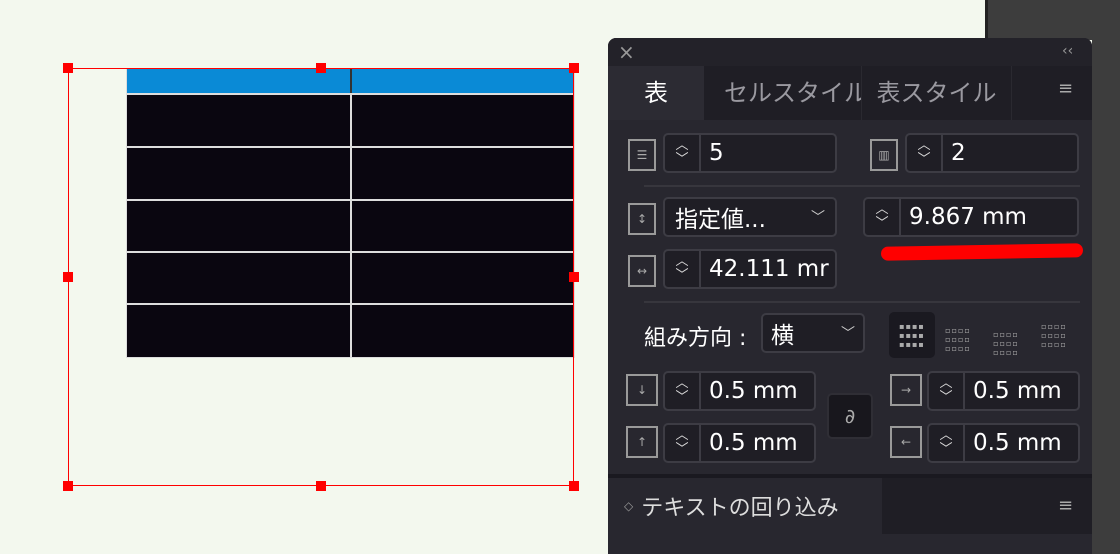 The height and width of the screenshot is (554, 1120). I want to click on link-icon: ∂, so click(850, 416).